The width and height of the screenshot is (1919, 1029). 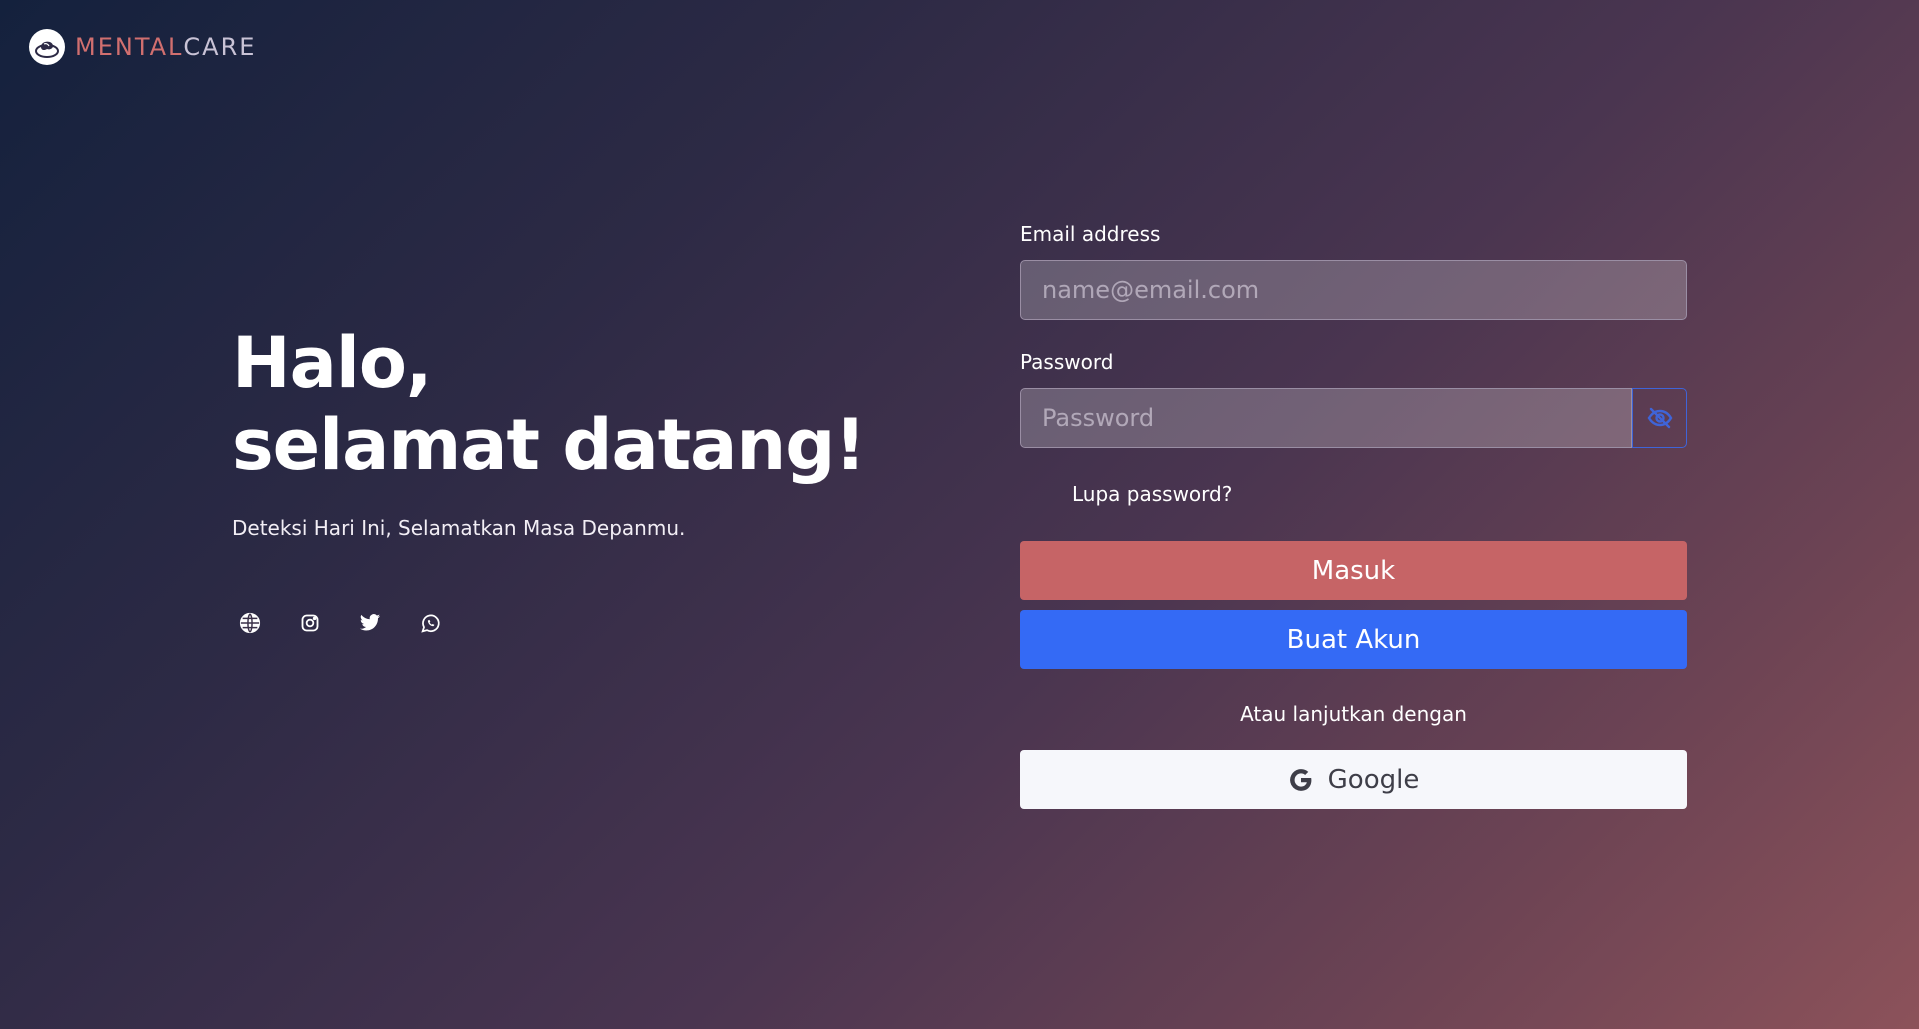 I want to click on password-row, so click(x=1353, y=418).